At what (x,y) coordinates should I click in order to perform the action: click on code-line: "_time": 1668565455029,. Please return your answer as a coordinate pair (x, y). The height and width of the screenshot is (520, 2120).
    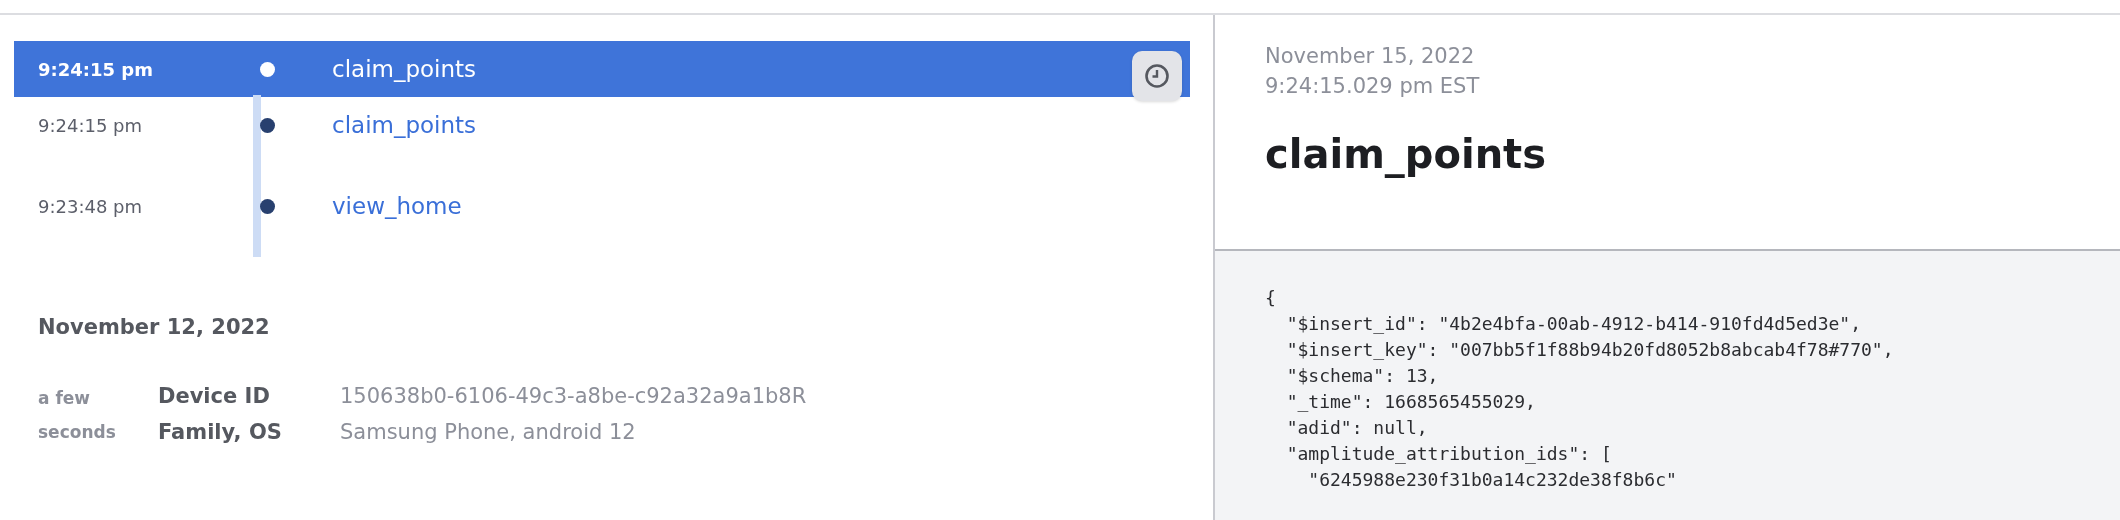
    Looking at the image, I should click on (1411, 402).